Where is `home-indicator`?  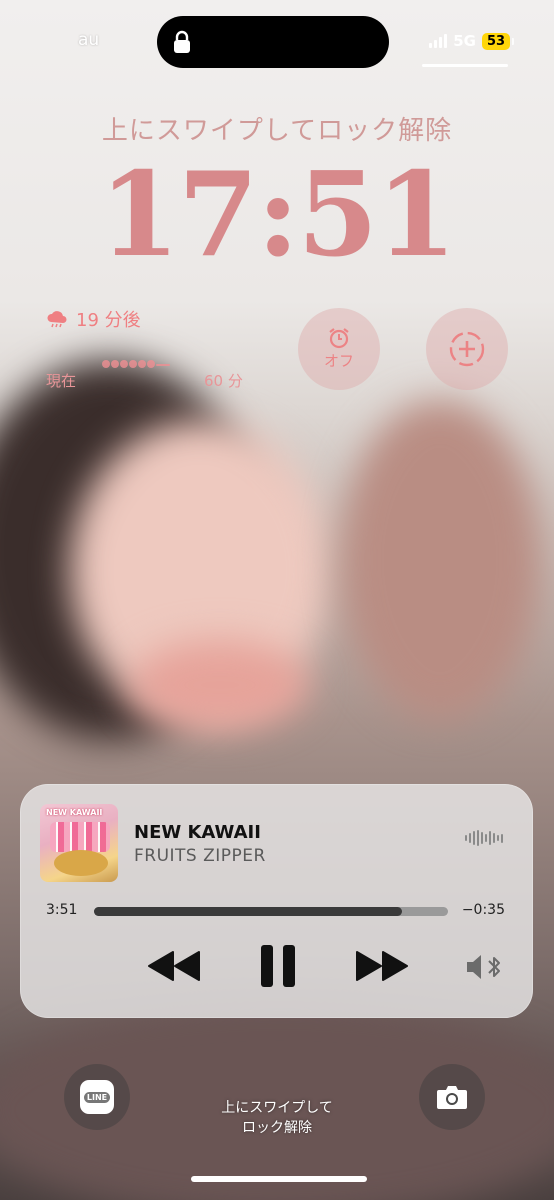
home-indicator is located at coordinates (279, 1179).